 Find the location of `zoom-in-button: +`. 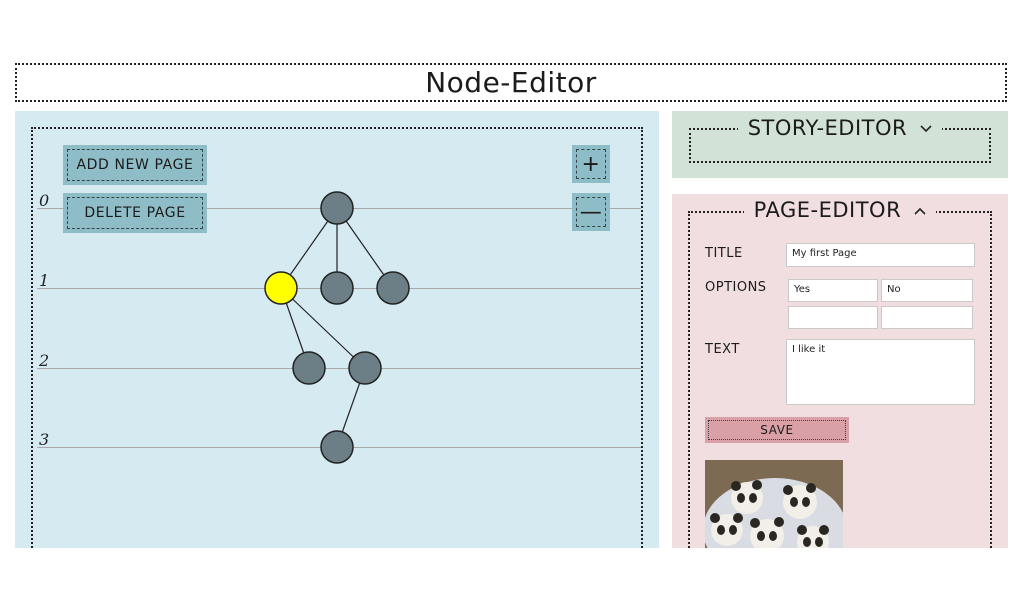

zoom-in-button: + is located at coordinates (591, 164).